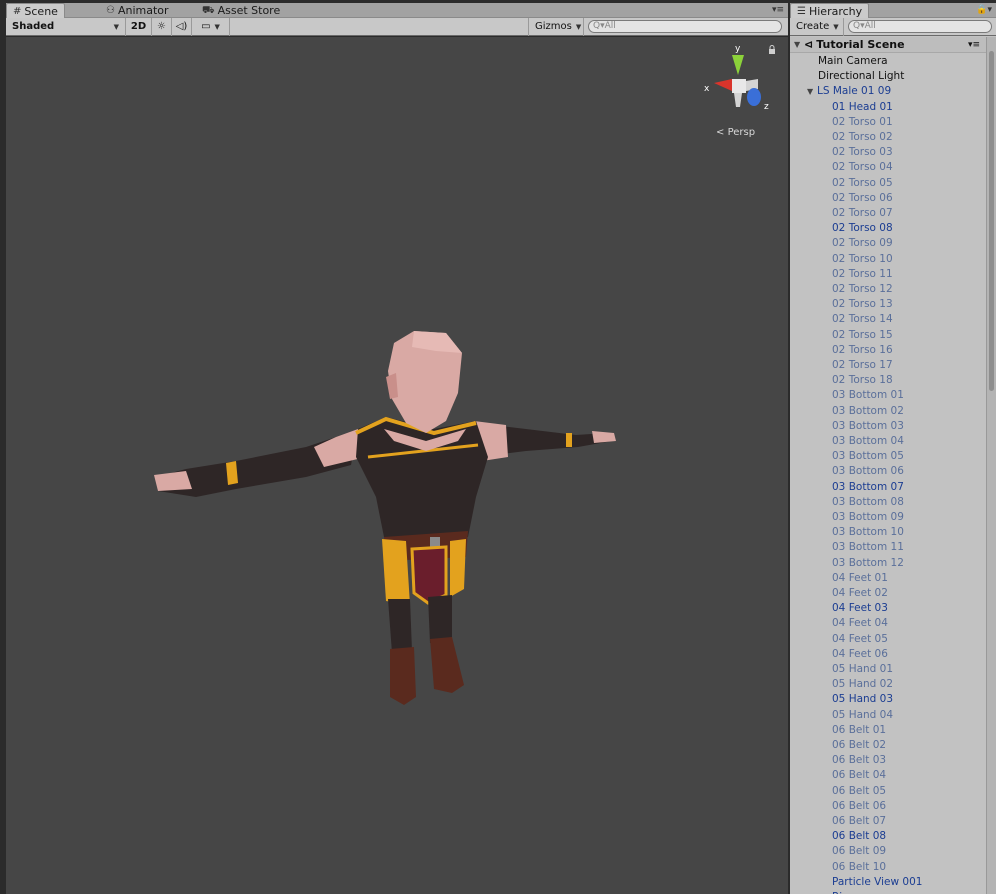  Describe the element at coordinates (888, 456) in the screenshot. I see `hierarchy-item: 03 Bottom 05` at that location.